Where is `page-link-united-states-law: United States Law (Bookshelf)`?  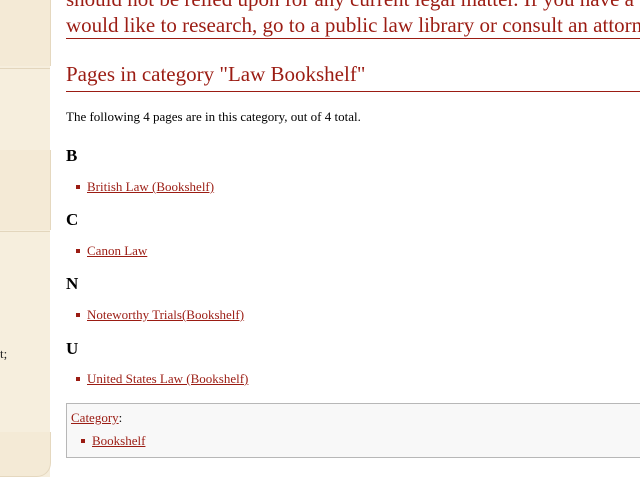
page-link-united-states-law: United States Law (Bookshelf) is located at coordinates (167, 378).